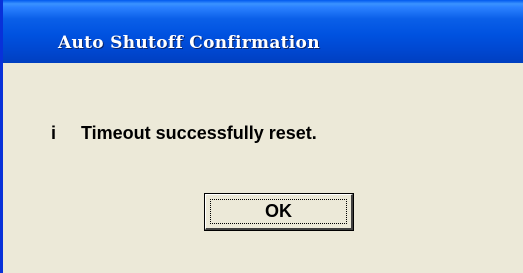 This screenshot has width=523, height=273. I want to click on ok-button: OK, so click(279, 212).